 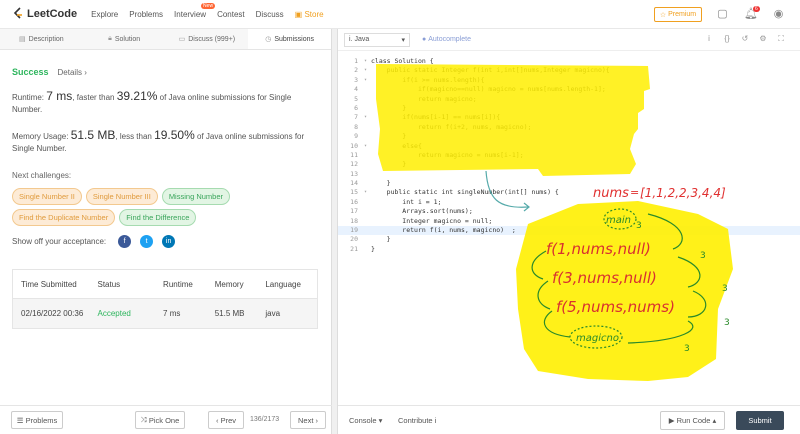 What do you see at coordinates (451, 126) in the screenshot?
I see `code-text: return f(i+2, nums, magicno);` at bounding box center [451, 126].